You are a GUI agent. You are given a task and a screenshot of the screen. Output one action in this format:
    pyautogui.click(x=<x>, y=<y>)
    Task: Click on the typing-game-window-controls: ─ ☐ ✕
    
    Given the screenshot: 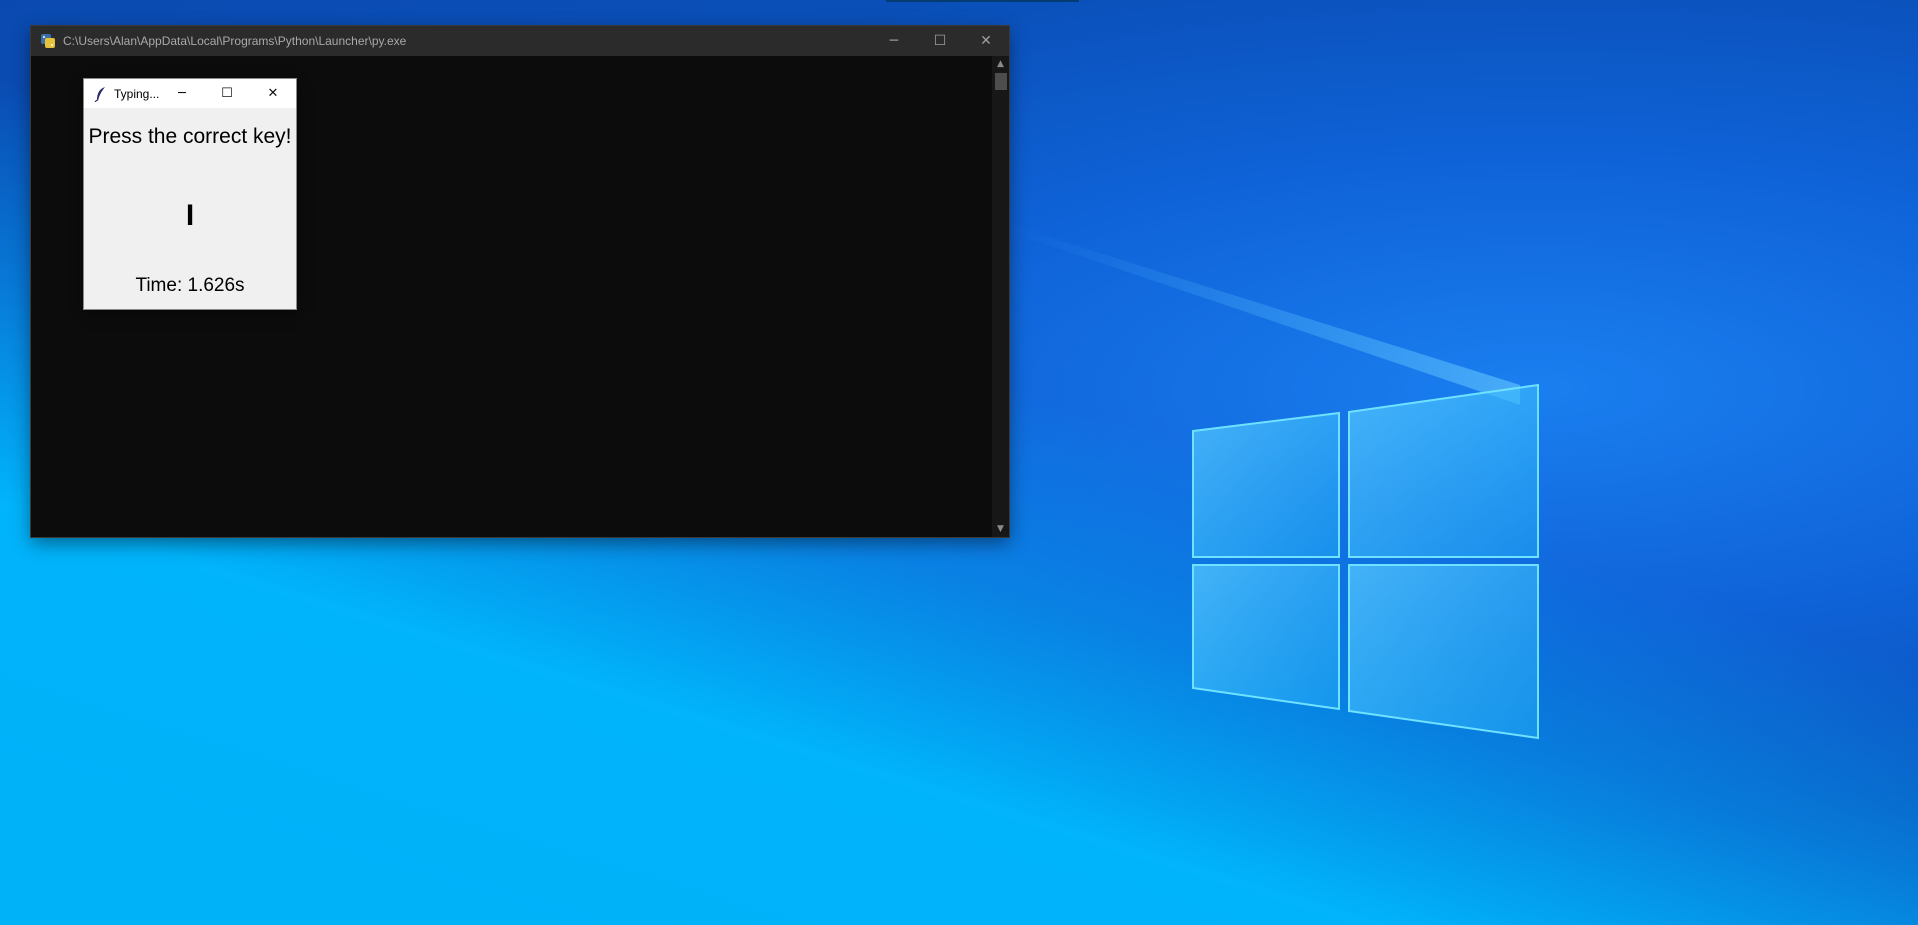 What is the action you would take?
    pyautogui.click(x=228, y=93)
    